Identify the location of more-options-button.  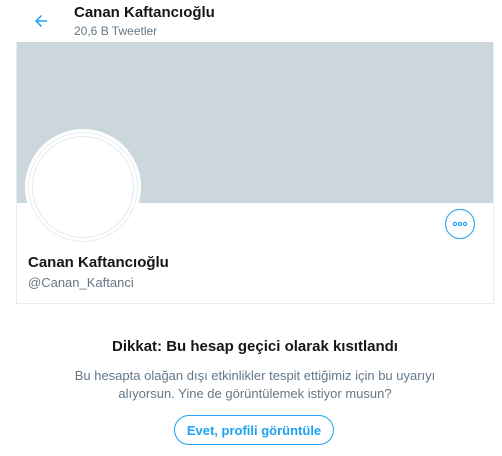
(460, 224).